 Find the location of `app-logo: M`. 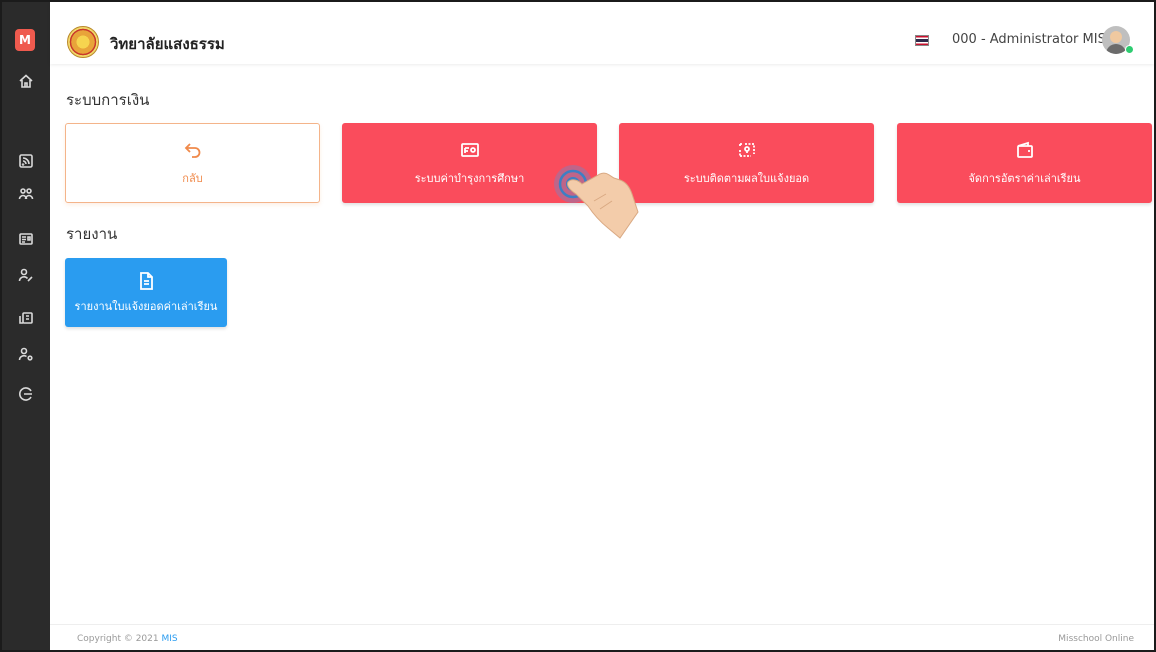

app-logo: M is located at coordinates (25, 40).